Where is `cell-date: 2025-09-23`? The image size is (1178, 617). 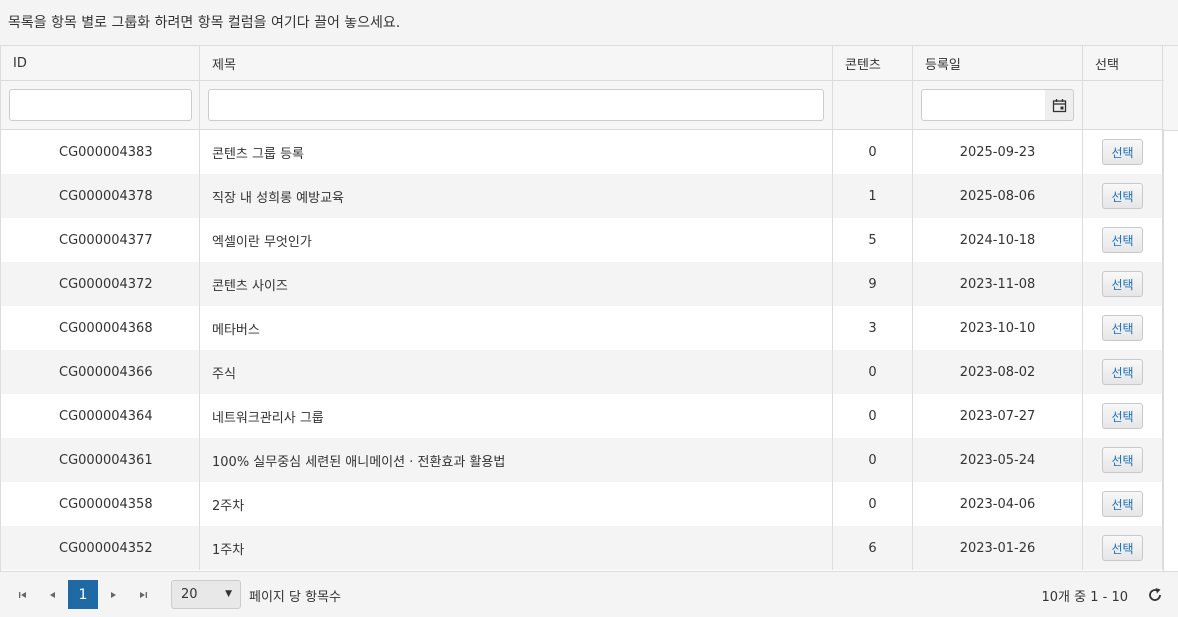 cell-date: 2025-09-23 is located at coordinates (998, 152).